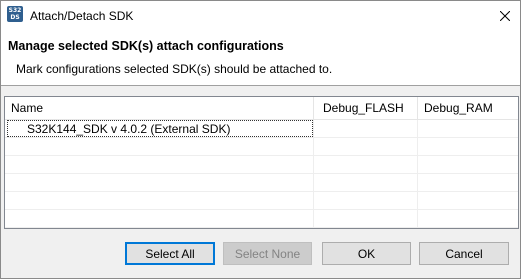  I want to click on table-header: Name Debug_FLASH Debug_RAM, so click(261, 108).